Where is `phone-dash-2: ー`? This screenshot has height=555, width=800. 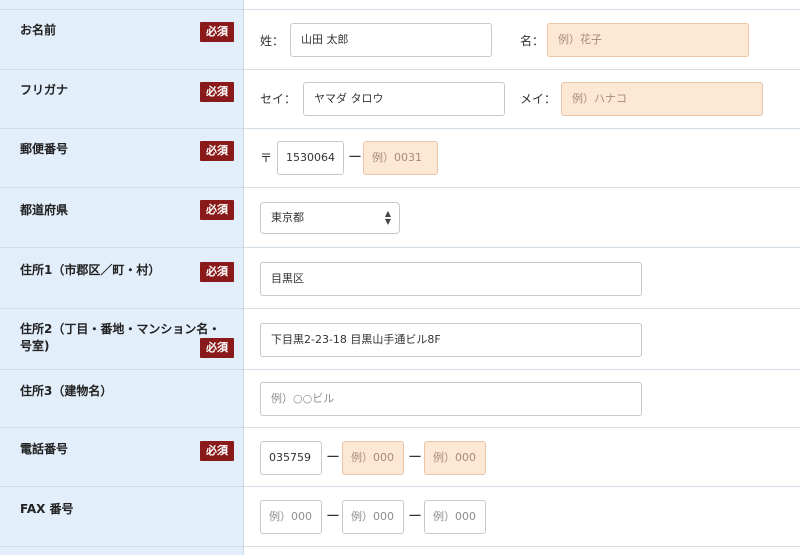
phone-dash-2: ー is located at coordinates (415, 458).